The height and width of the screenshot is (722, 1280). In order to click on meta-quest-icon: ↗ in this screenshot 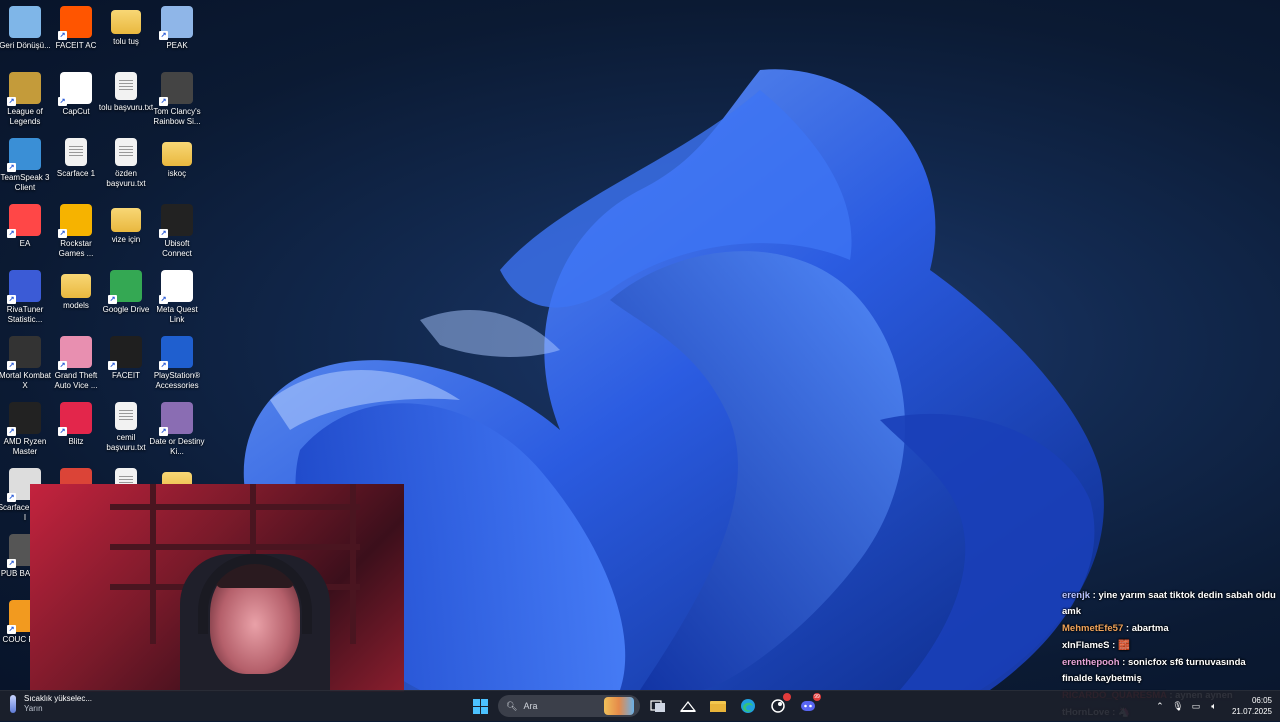, I will do `click(176, 287)`.